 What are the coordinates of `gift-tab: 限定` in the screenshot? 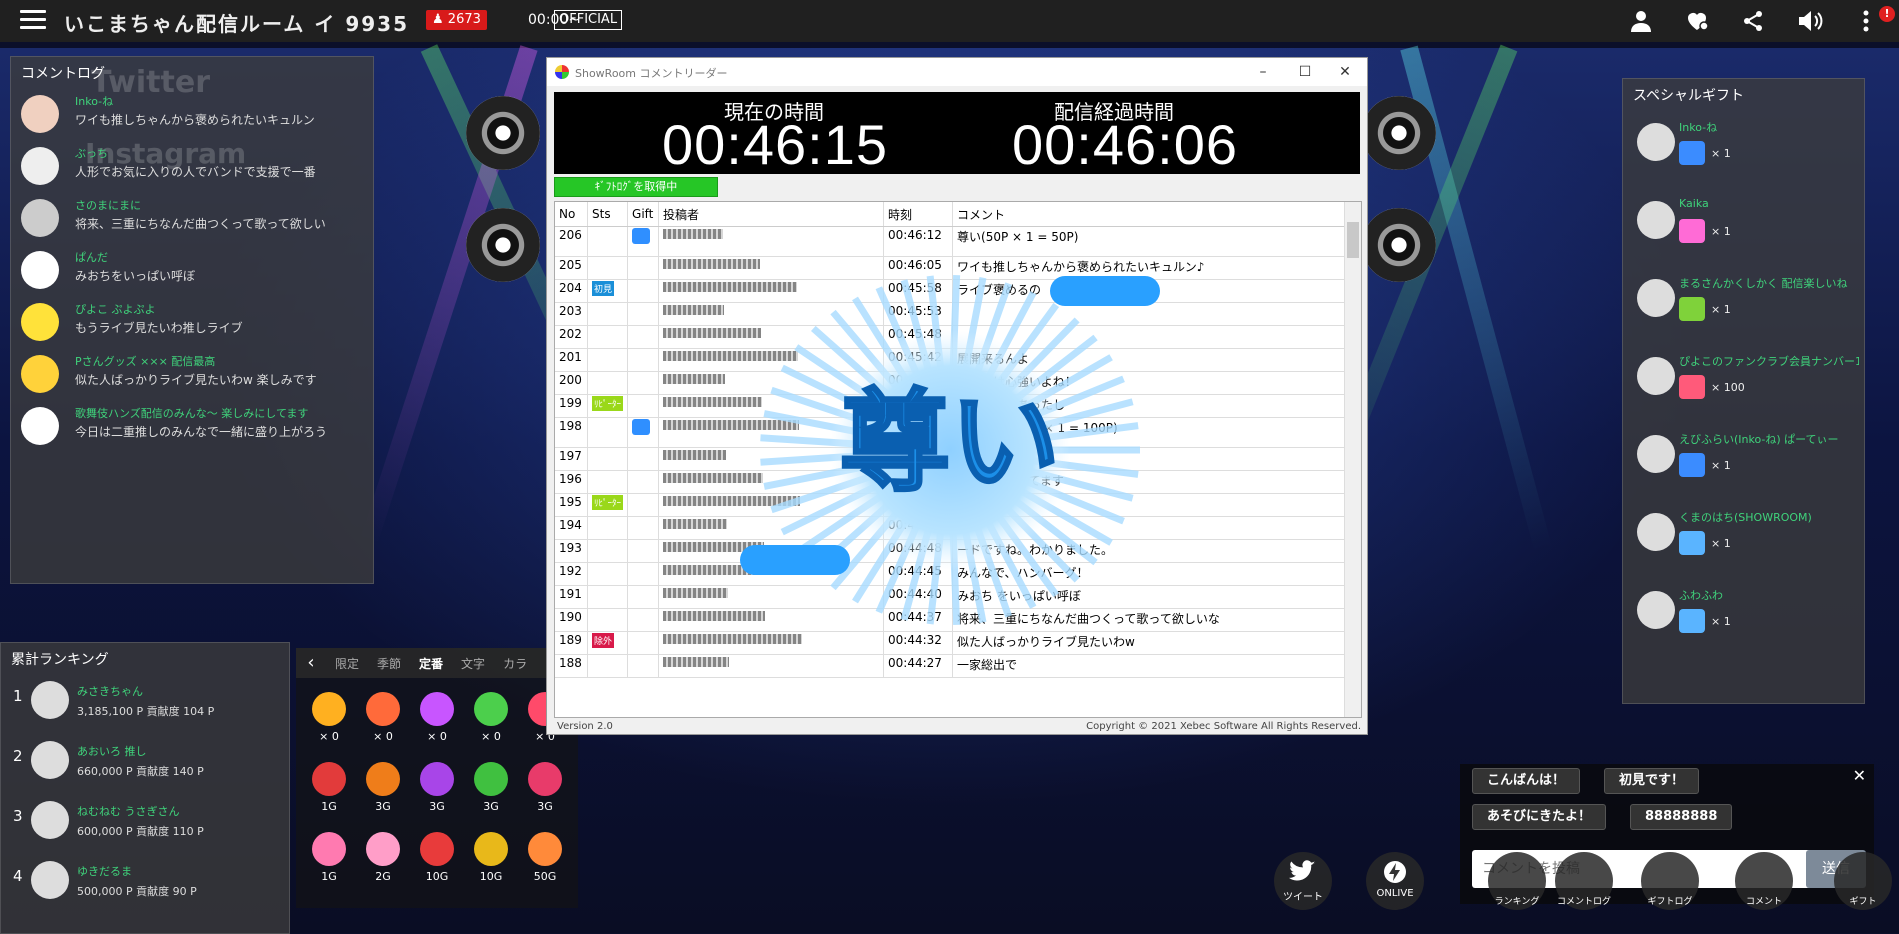 It's located at (347, 663).